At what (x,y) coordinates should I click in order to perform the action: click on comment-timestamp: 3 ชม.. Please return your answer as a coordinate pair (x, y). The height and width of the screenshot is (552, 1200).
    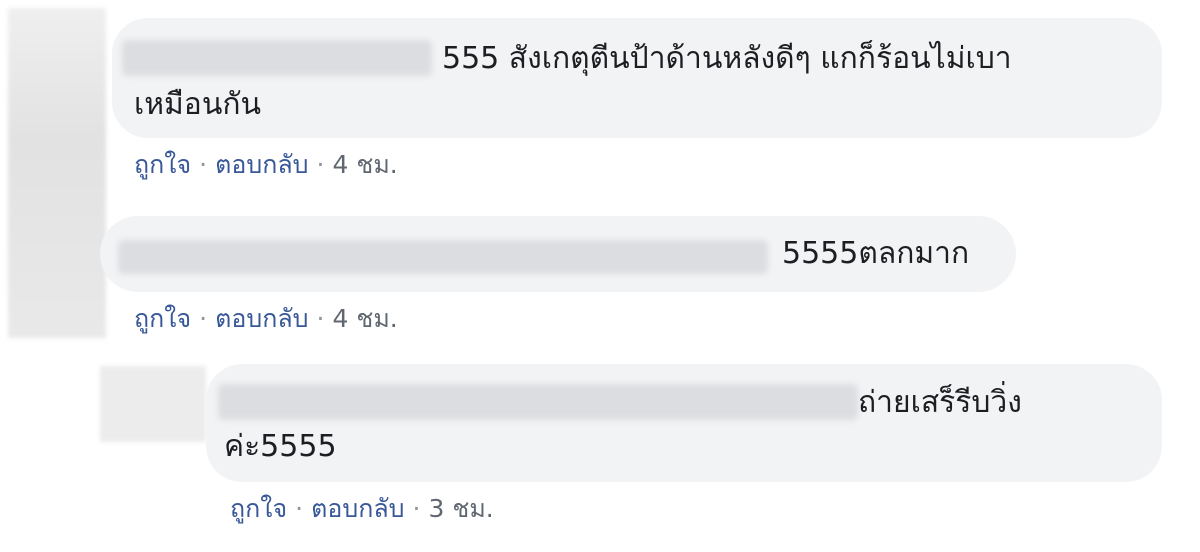
    Looking at the image, I should click on (461, 508).